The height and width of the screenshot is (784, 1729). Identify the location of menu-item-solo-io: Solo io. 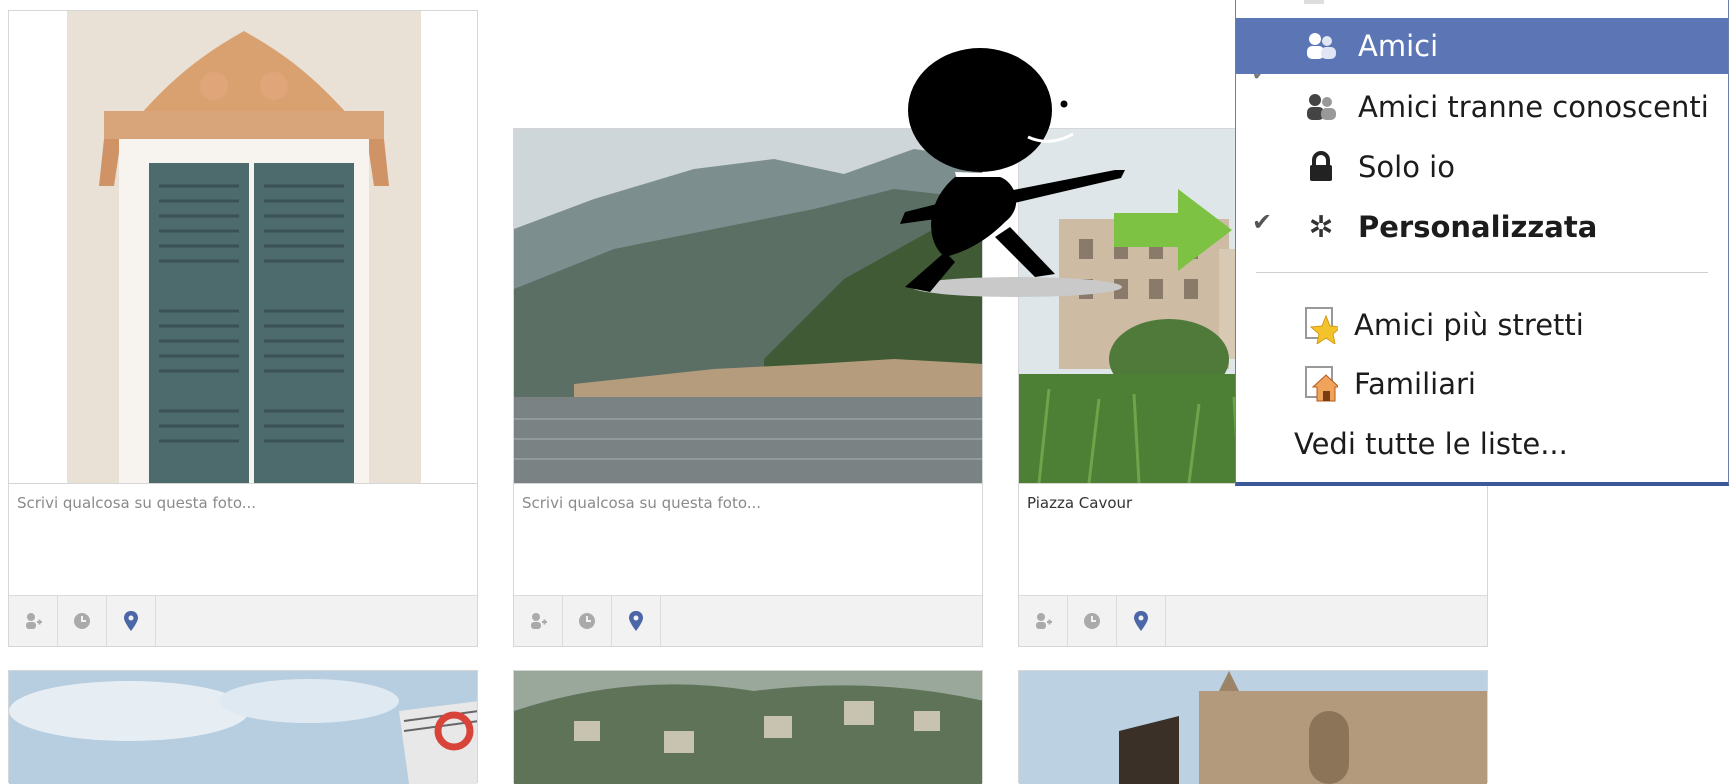
(1482, 167).